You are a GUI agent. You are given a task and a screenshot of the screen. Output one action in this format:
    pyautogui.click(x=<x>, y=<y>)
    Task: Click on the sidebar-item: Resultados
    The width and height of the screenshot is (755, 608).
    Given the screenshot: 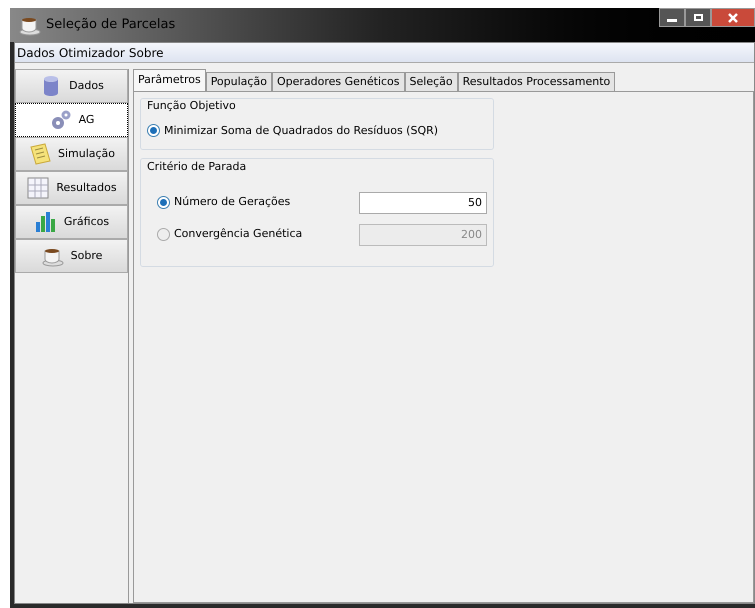 What is the action you would take?
    pyautogui.click(x=71, y=188)
    